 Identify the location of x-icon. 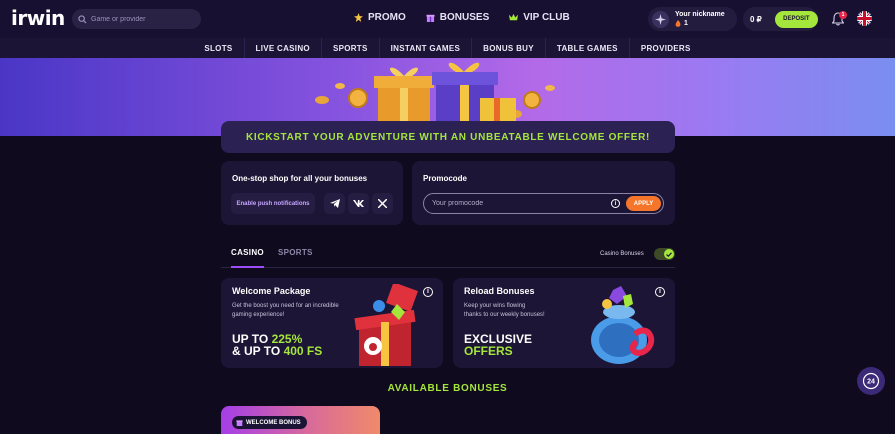
(382, 203).